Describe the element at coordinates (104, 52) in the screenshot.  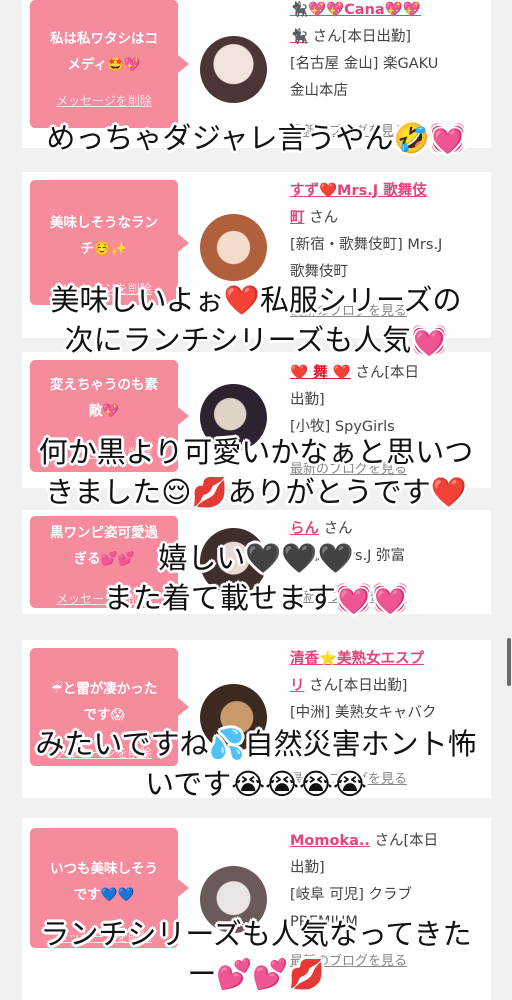
I see `message-text: 私は私ワタシはコ メディ🤩💖` at that location.